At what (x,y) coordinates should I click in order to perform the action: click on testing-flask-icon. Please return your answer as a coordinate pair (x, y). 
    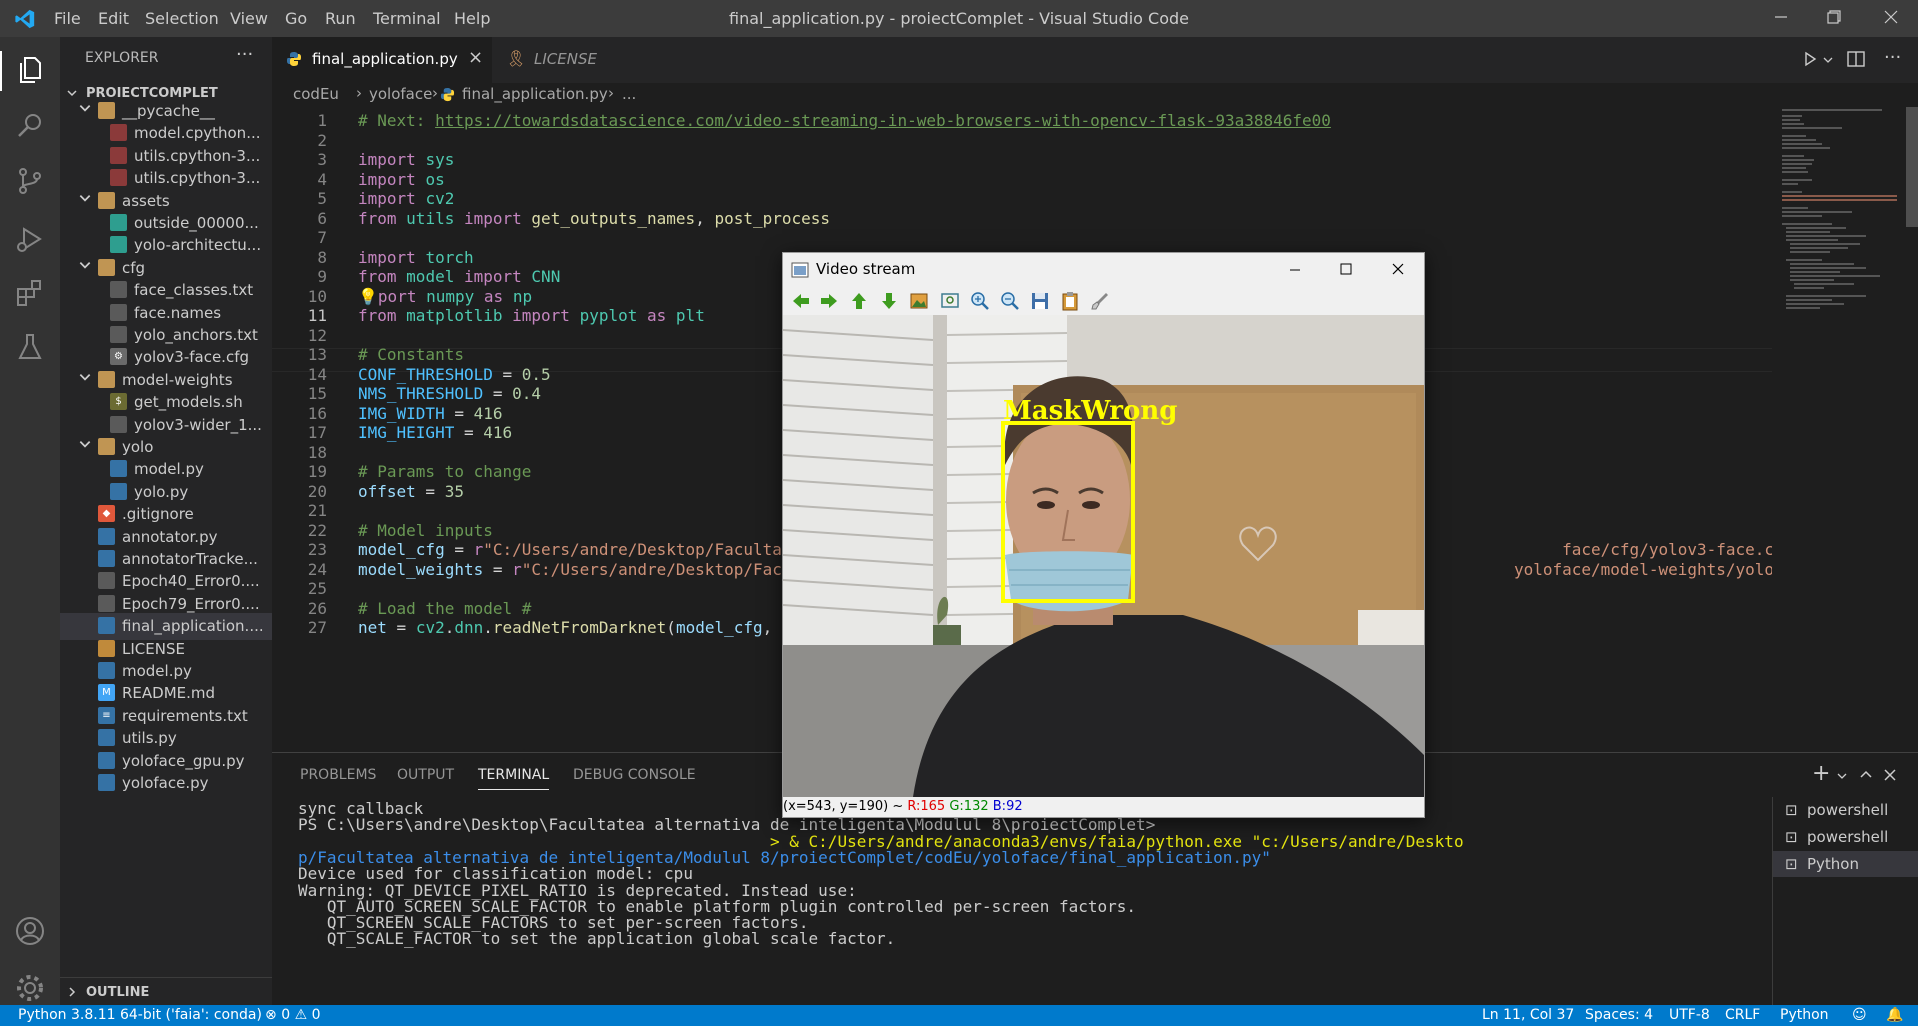
    Looking at the image, I should click on (30, 347).